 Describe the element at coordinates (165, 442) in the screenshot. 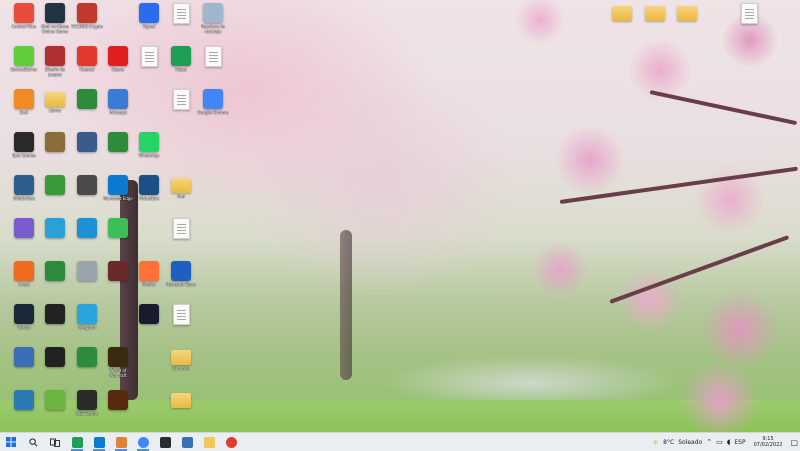

I see `terminal-app-icon` at that location.